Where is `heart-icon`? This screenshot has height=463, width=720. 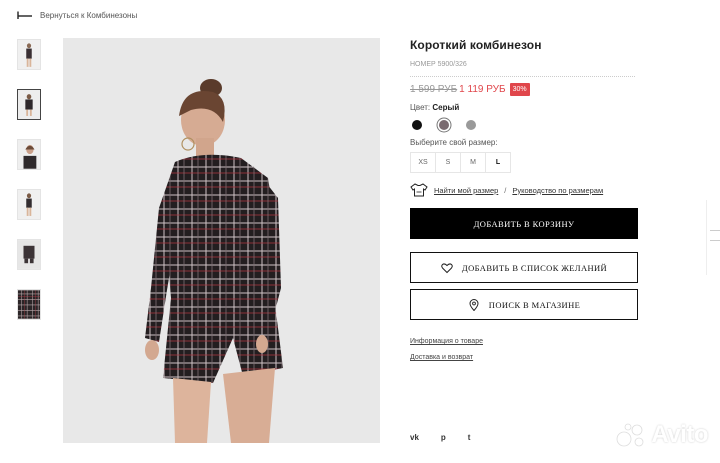
heart-icon is located at coordinates (447, 267).